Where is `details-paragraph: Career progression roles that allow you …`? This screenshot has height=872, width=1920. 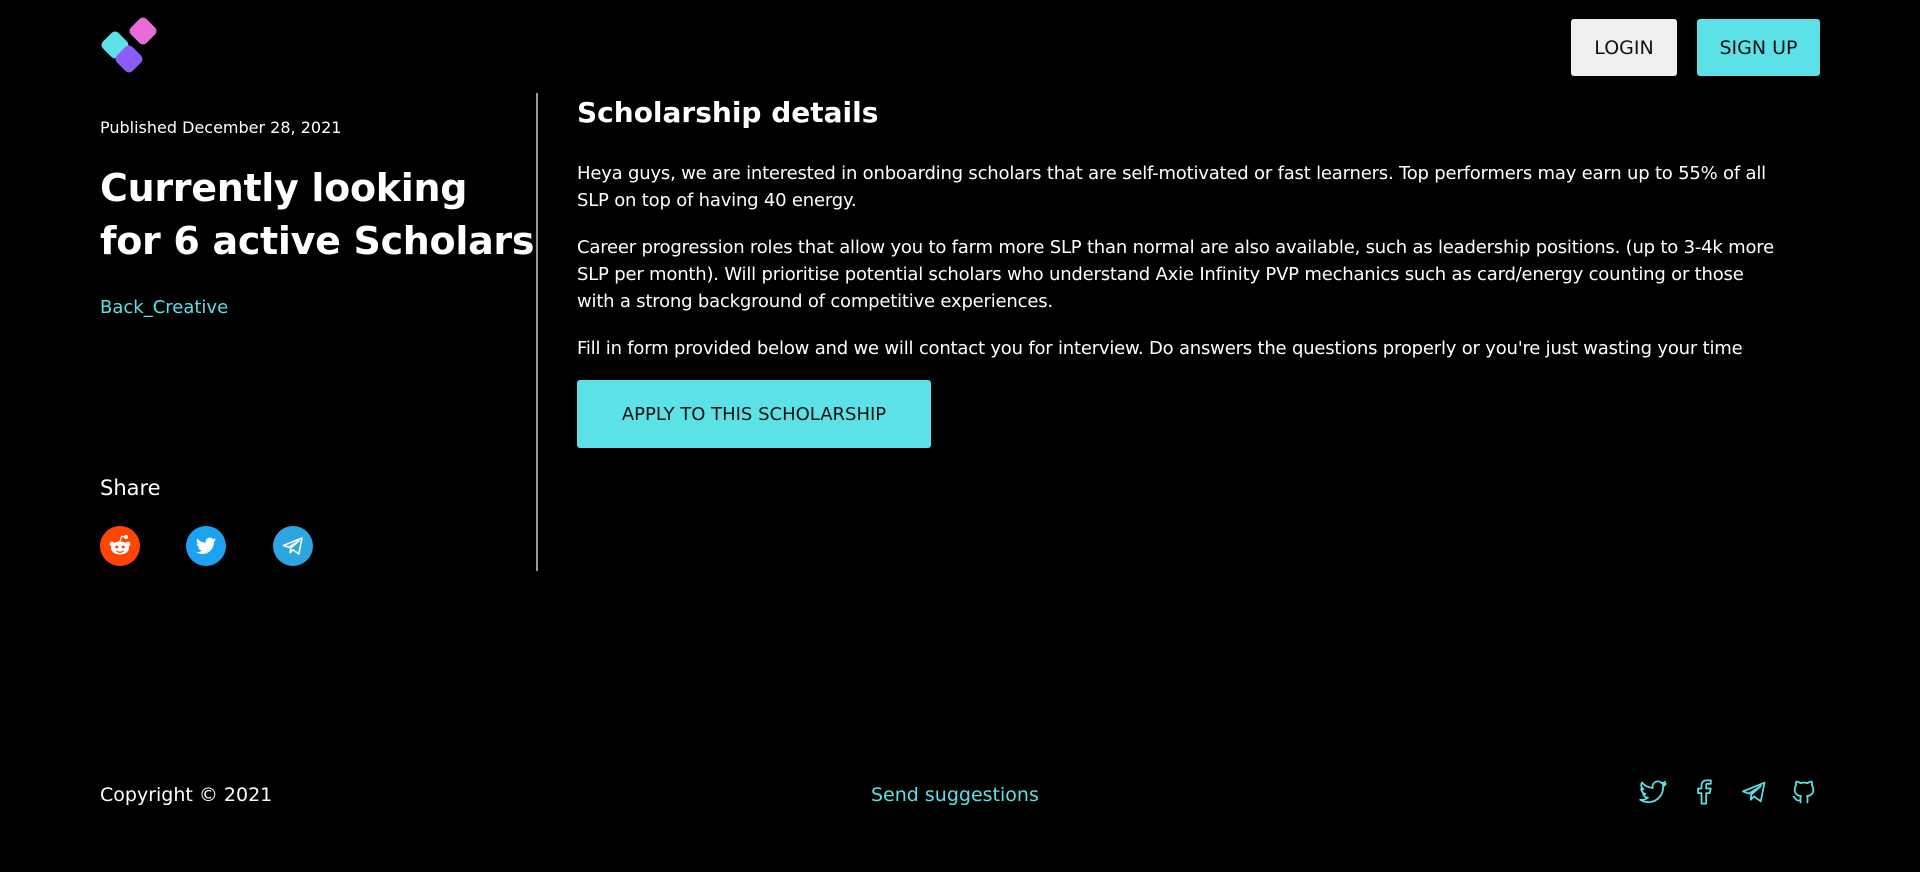 details-paragraph: Career progression roles that allow you … is located at coordinates (1175, 274).